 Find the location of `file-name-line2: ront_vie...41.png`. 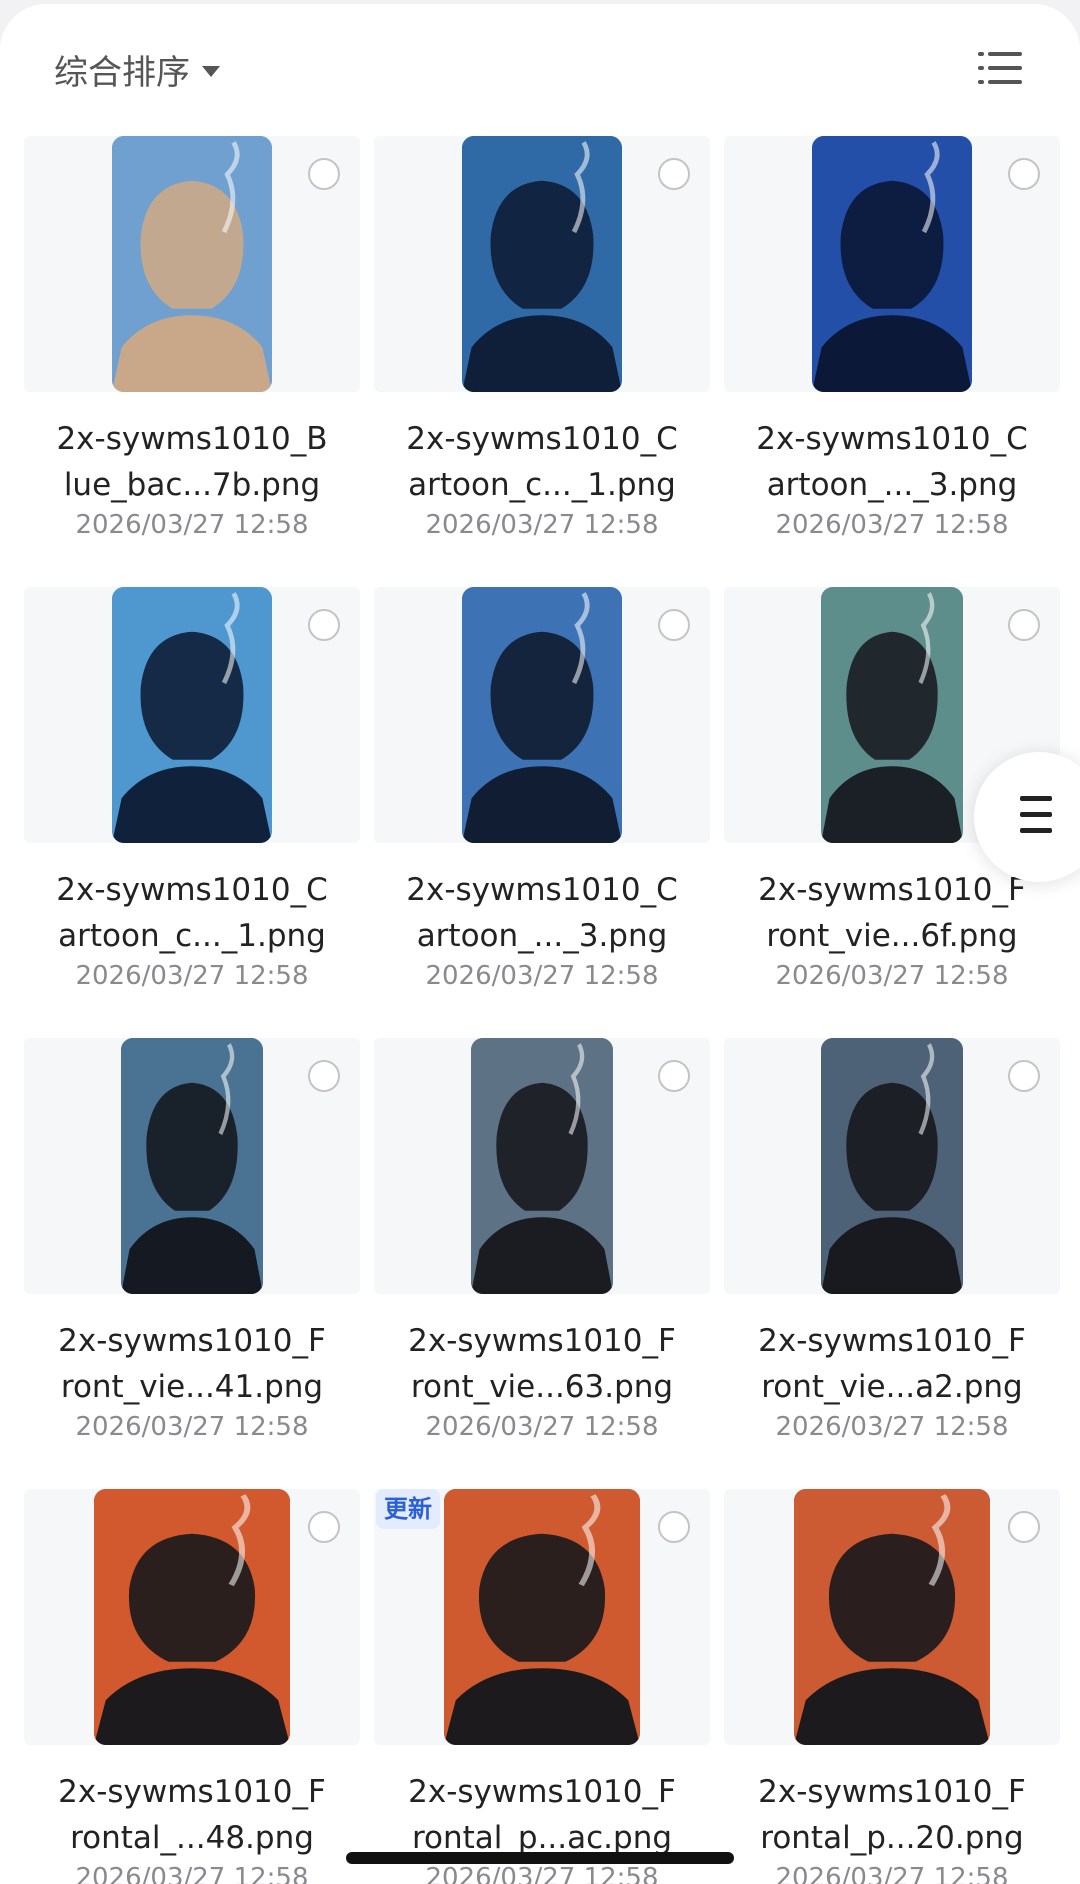

file-name-line2: ront_vie...41.png is located at coordinates (192, 1387).